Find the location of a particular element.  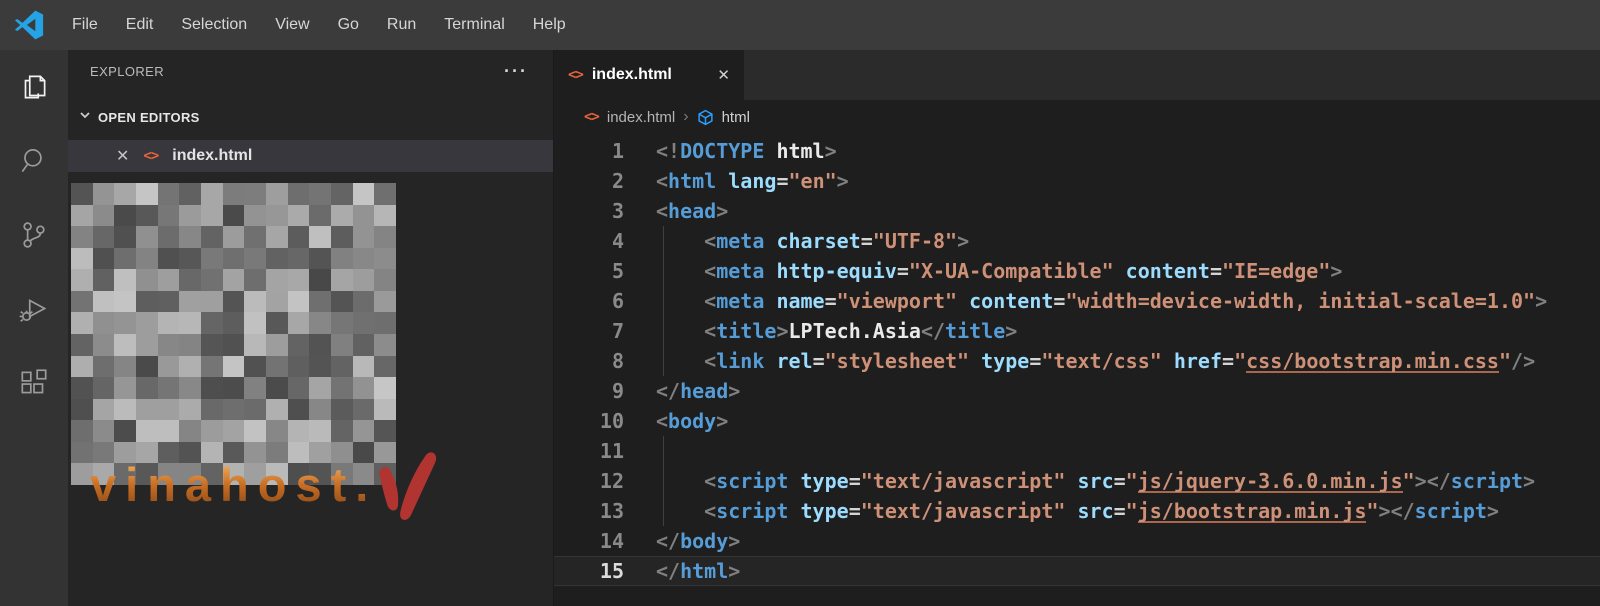

line-number: 8 is located at coordinates (589, 361).